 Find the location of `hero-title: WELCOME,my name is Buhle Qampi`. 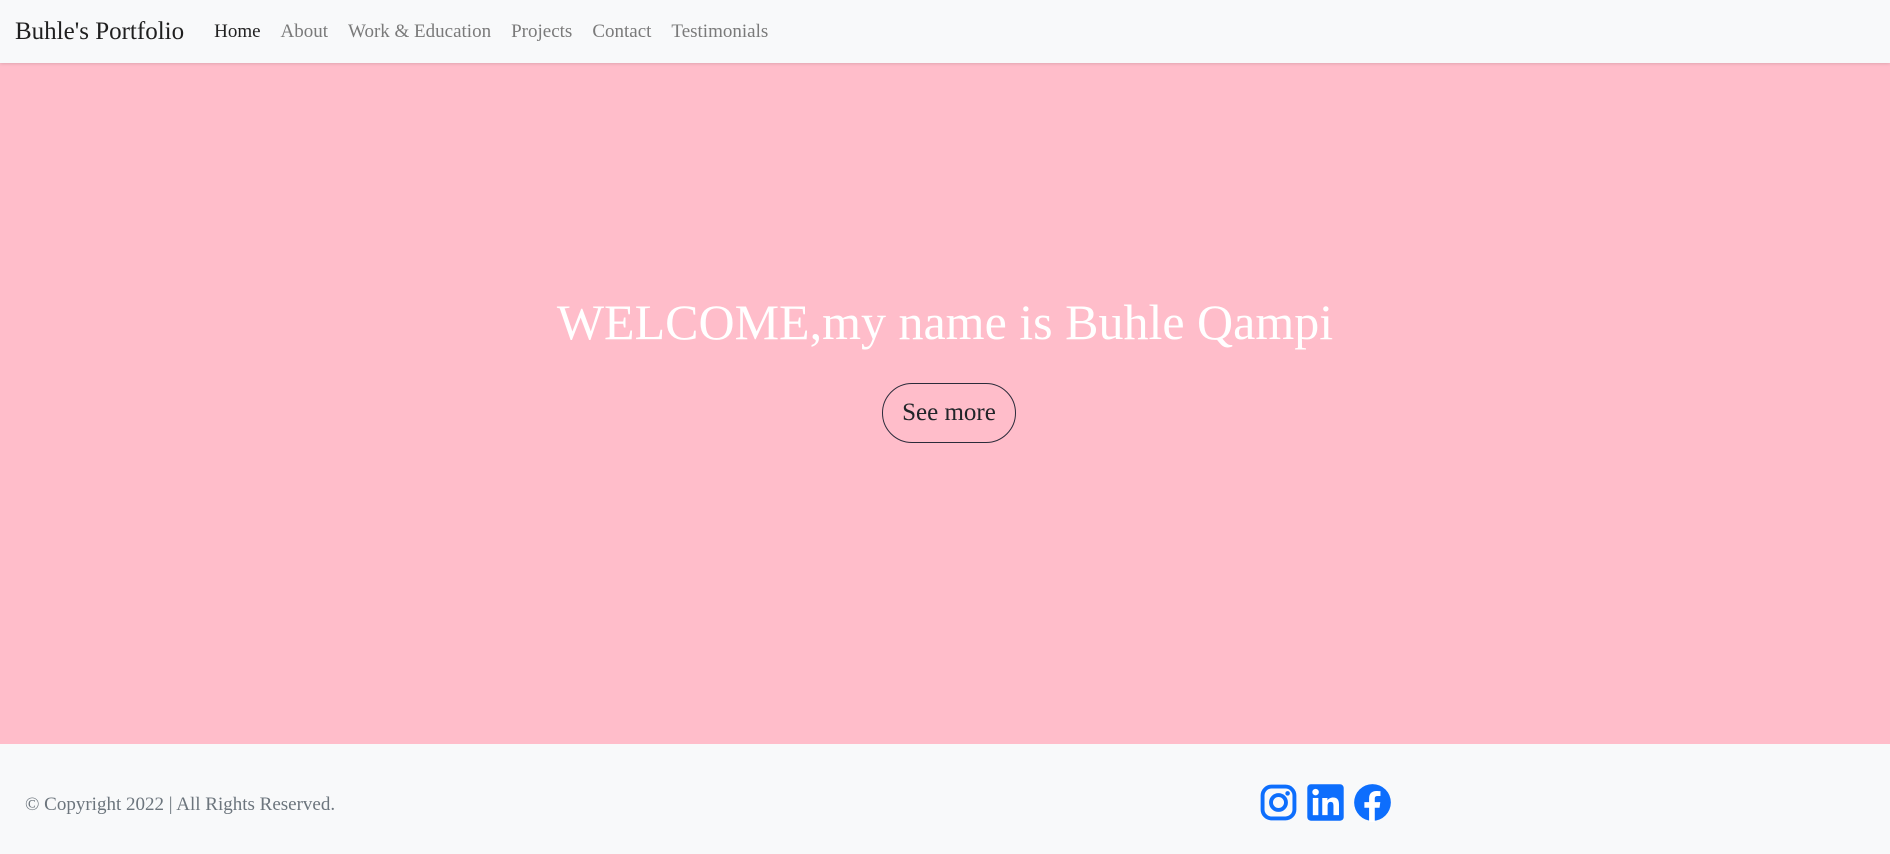

hero-title: WELCOME,my name is Buhle Qampi is located at coordinates (945, 322).